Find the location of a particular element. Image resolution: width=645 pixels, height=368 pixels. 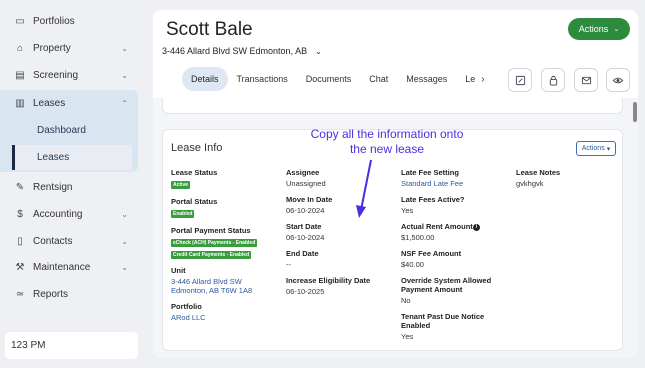

sidebar-subitem-dashboard: Dashboard is located at coordinates (72, 130).